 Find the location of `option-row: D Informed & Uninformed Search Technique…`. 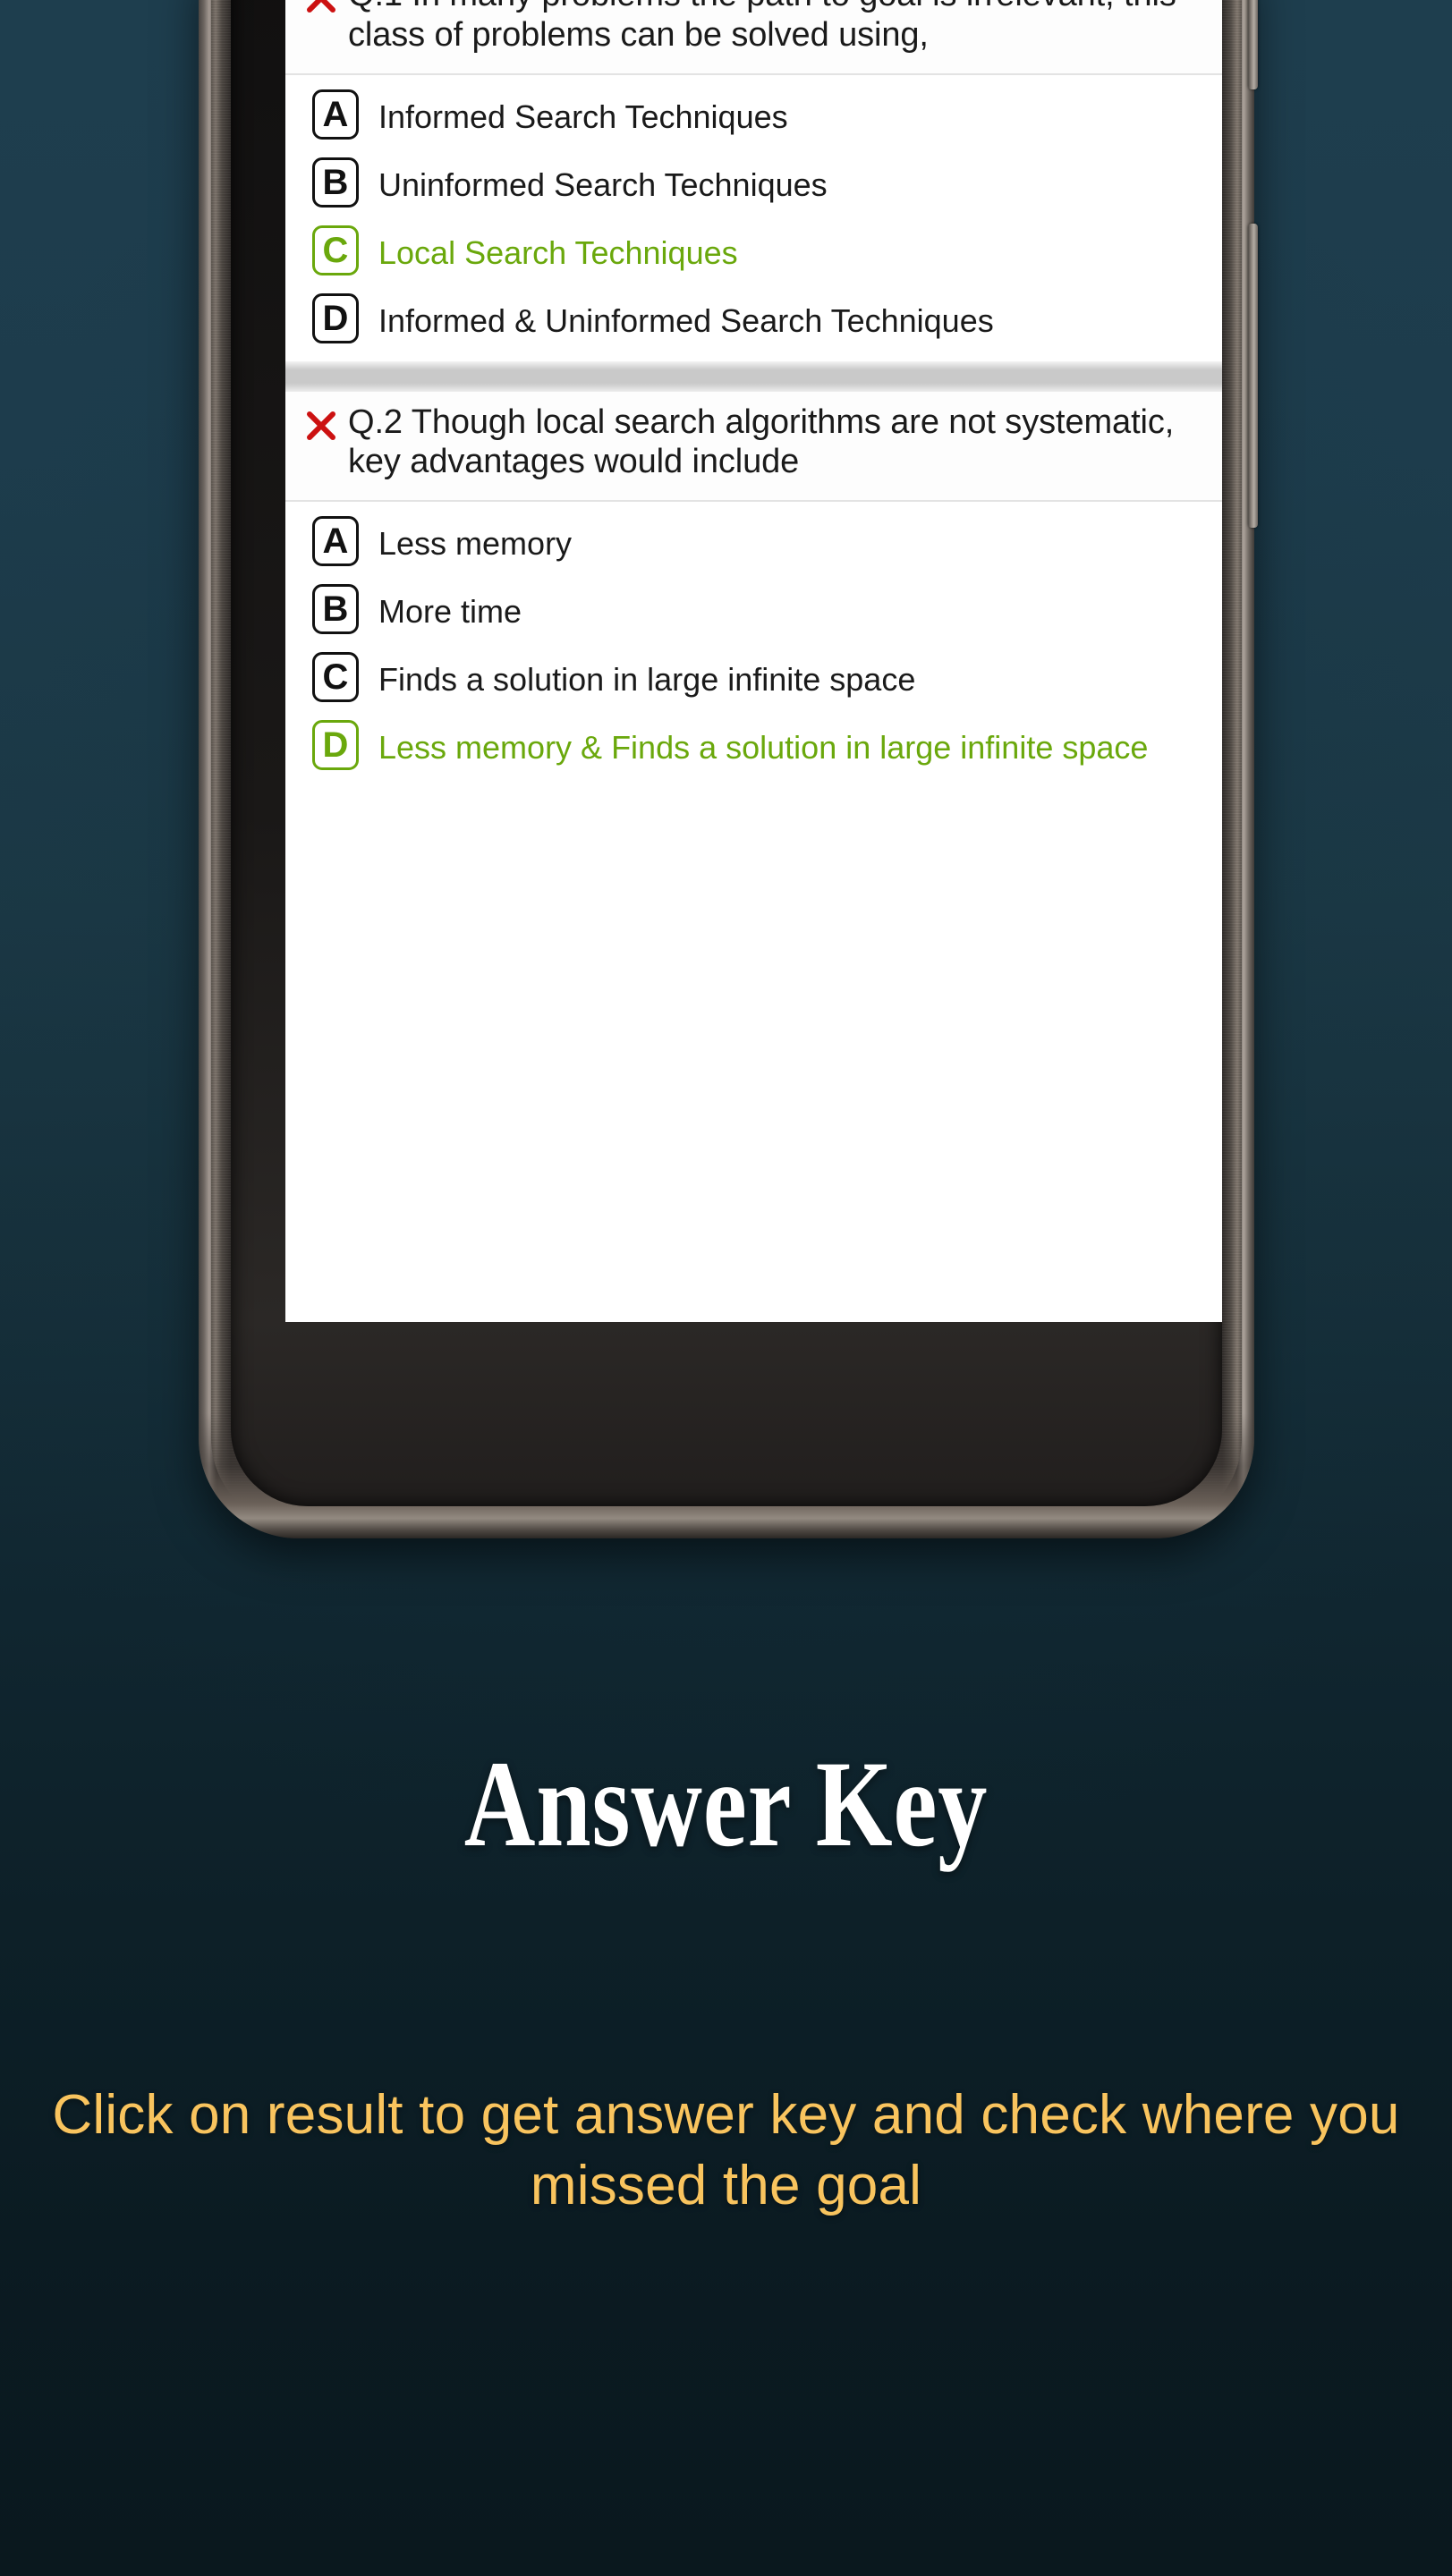

option-row: D Informed & Uninformed Search Technique… is located at coordinates (753, 318).